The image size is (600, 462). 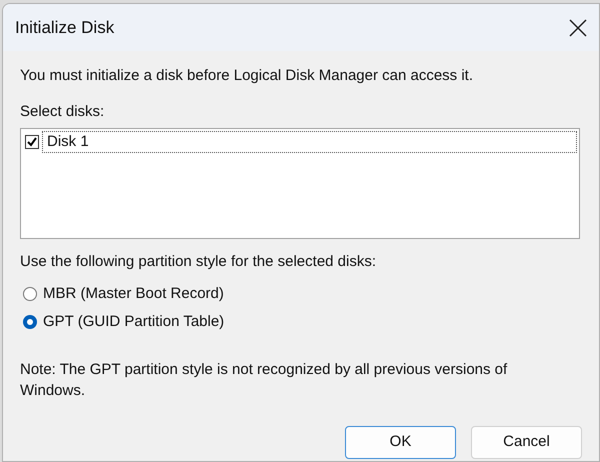 I want to click on dialog-button: Cancel, so click(x=526, y=442).